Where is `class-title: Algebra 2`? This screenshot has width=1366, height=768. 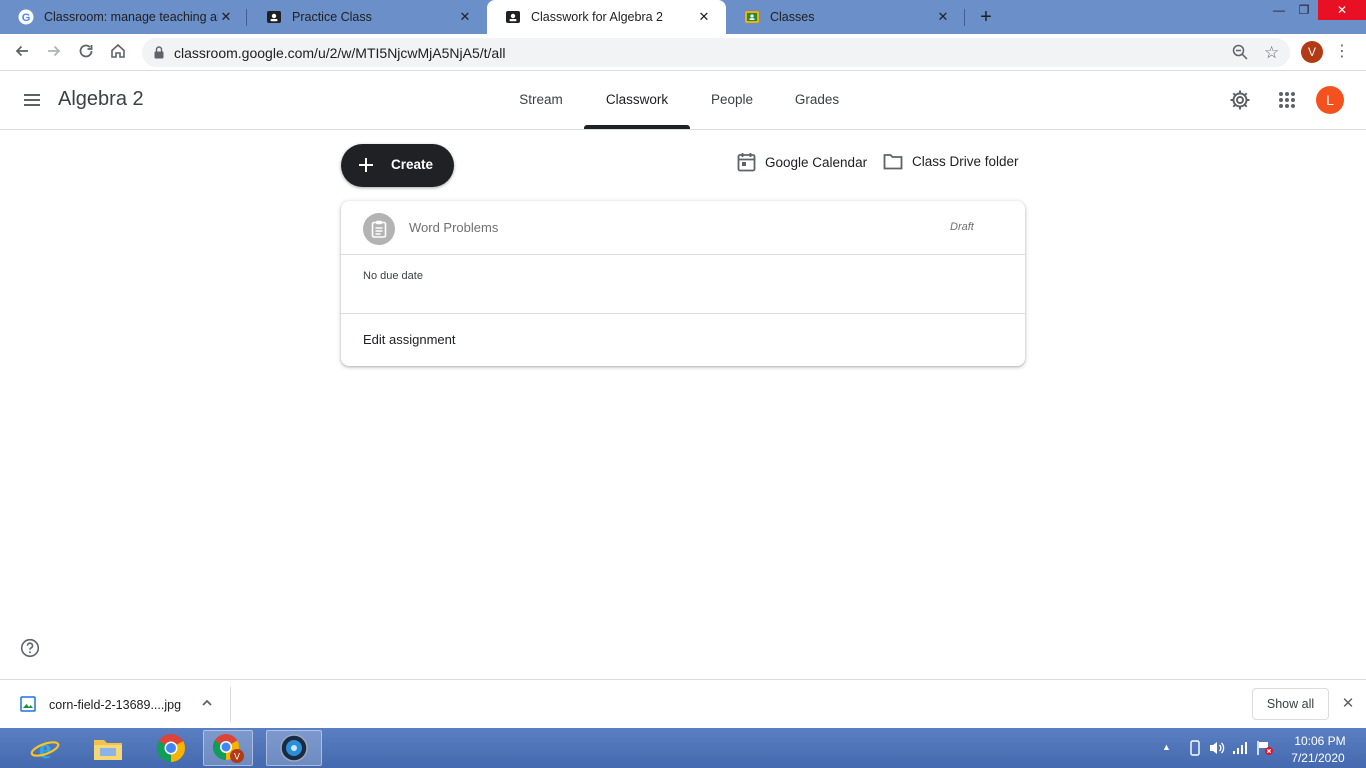
class-title: Algebra 2 is located at coordinates (101, 99).